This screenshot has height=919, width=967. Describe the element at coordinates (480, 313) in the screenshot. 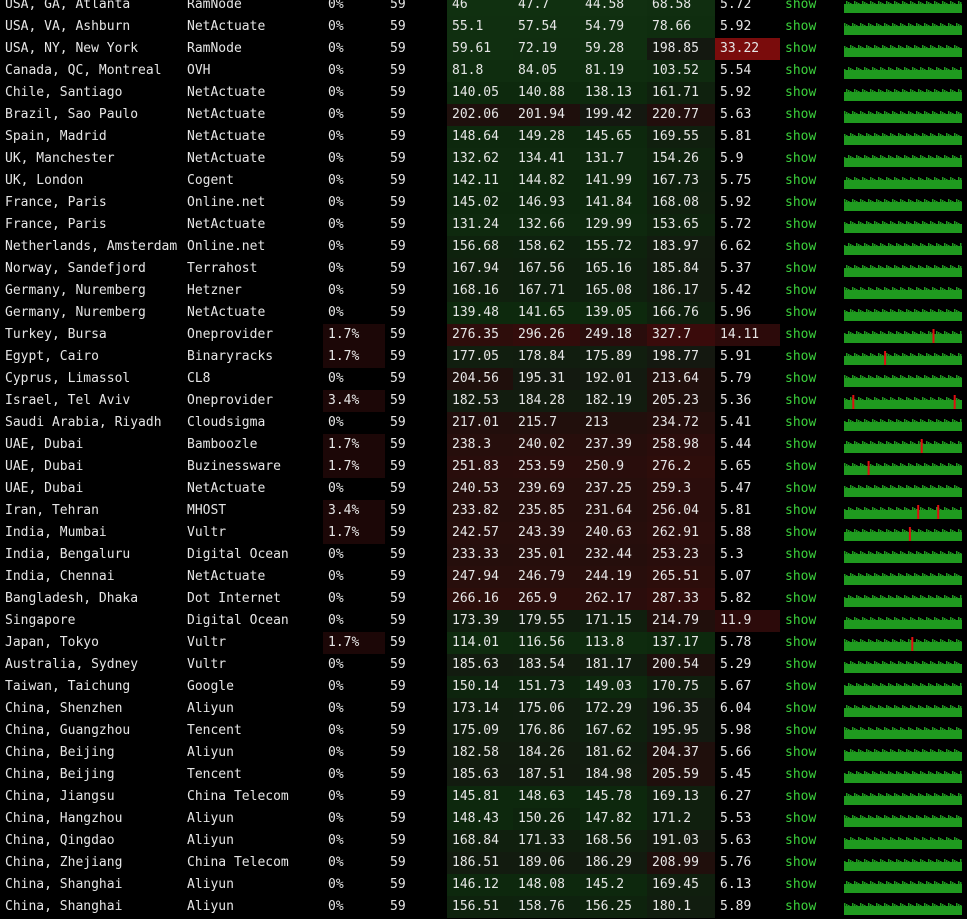

I see `last-latency-cell: 139.48` at that location.